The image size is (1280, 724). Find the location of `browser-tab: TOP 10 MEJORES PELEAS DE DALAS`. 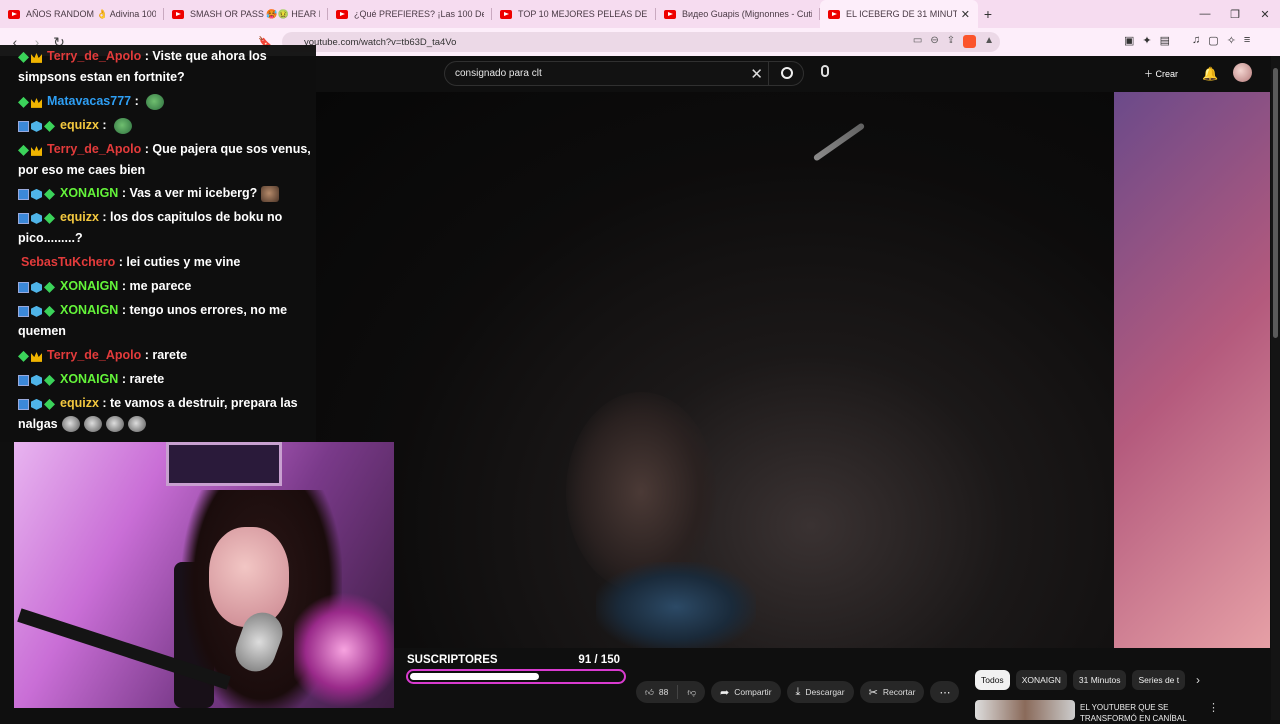

browser-tab: TOP 10 MEJORES PELEAS DE DALAS is located at coordinates (574, 14).